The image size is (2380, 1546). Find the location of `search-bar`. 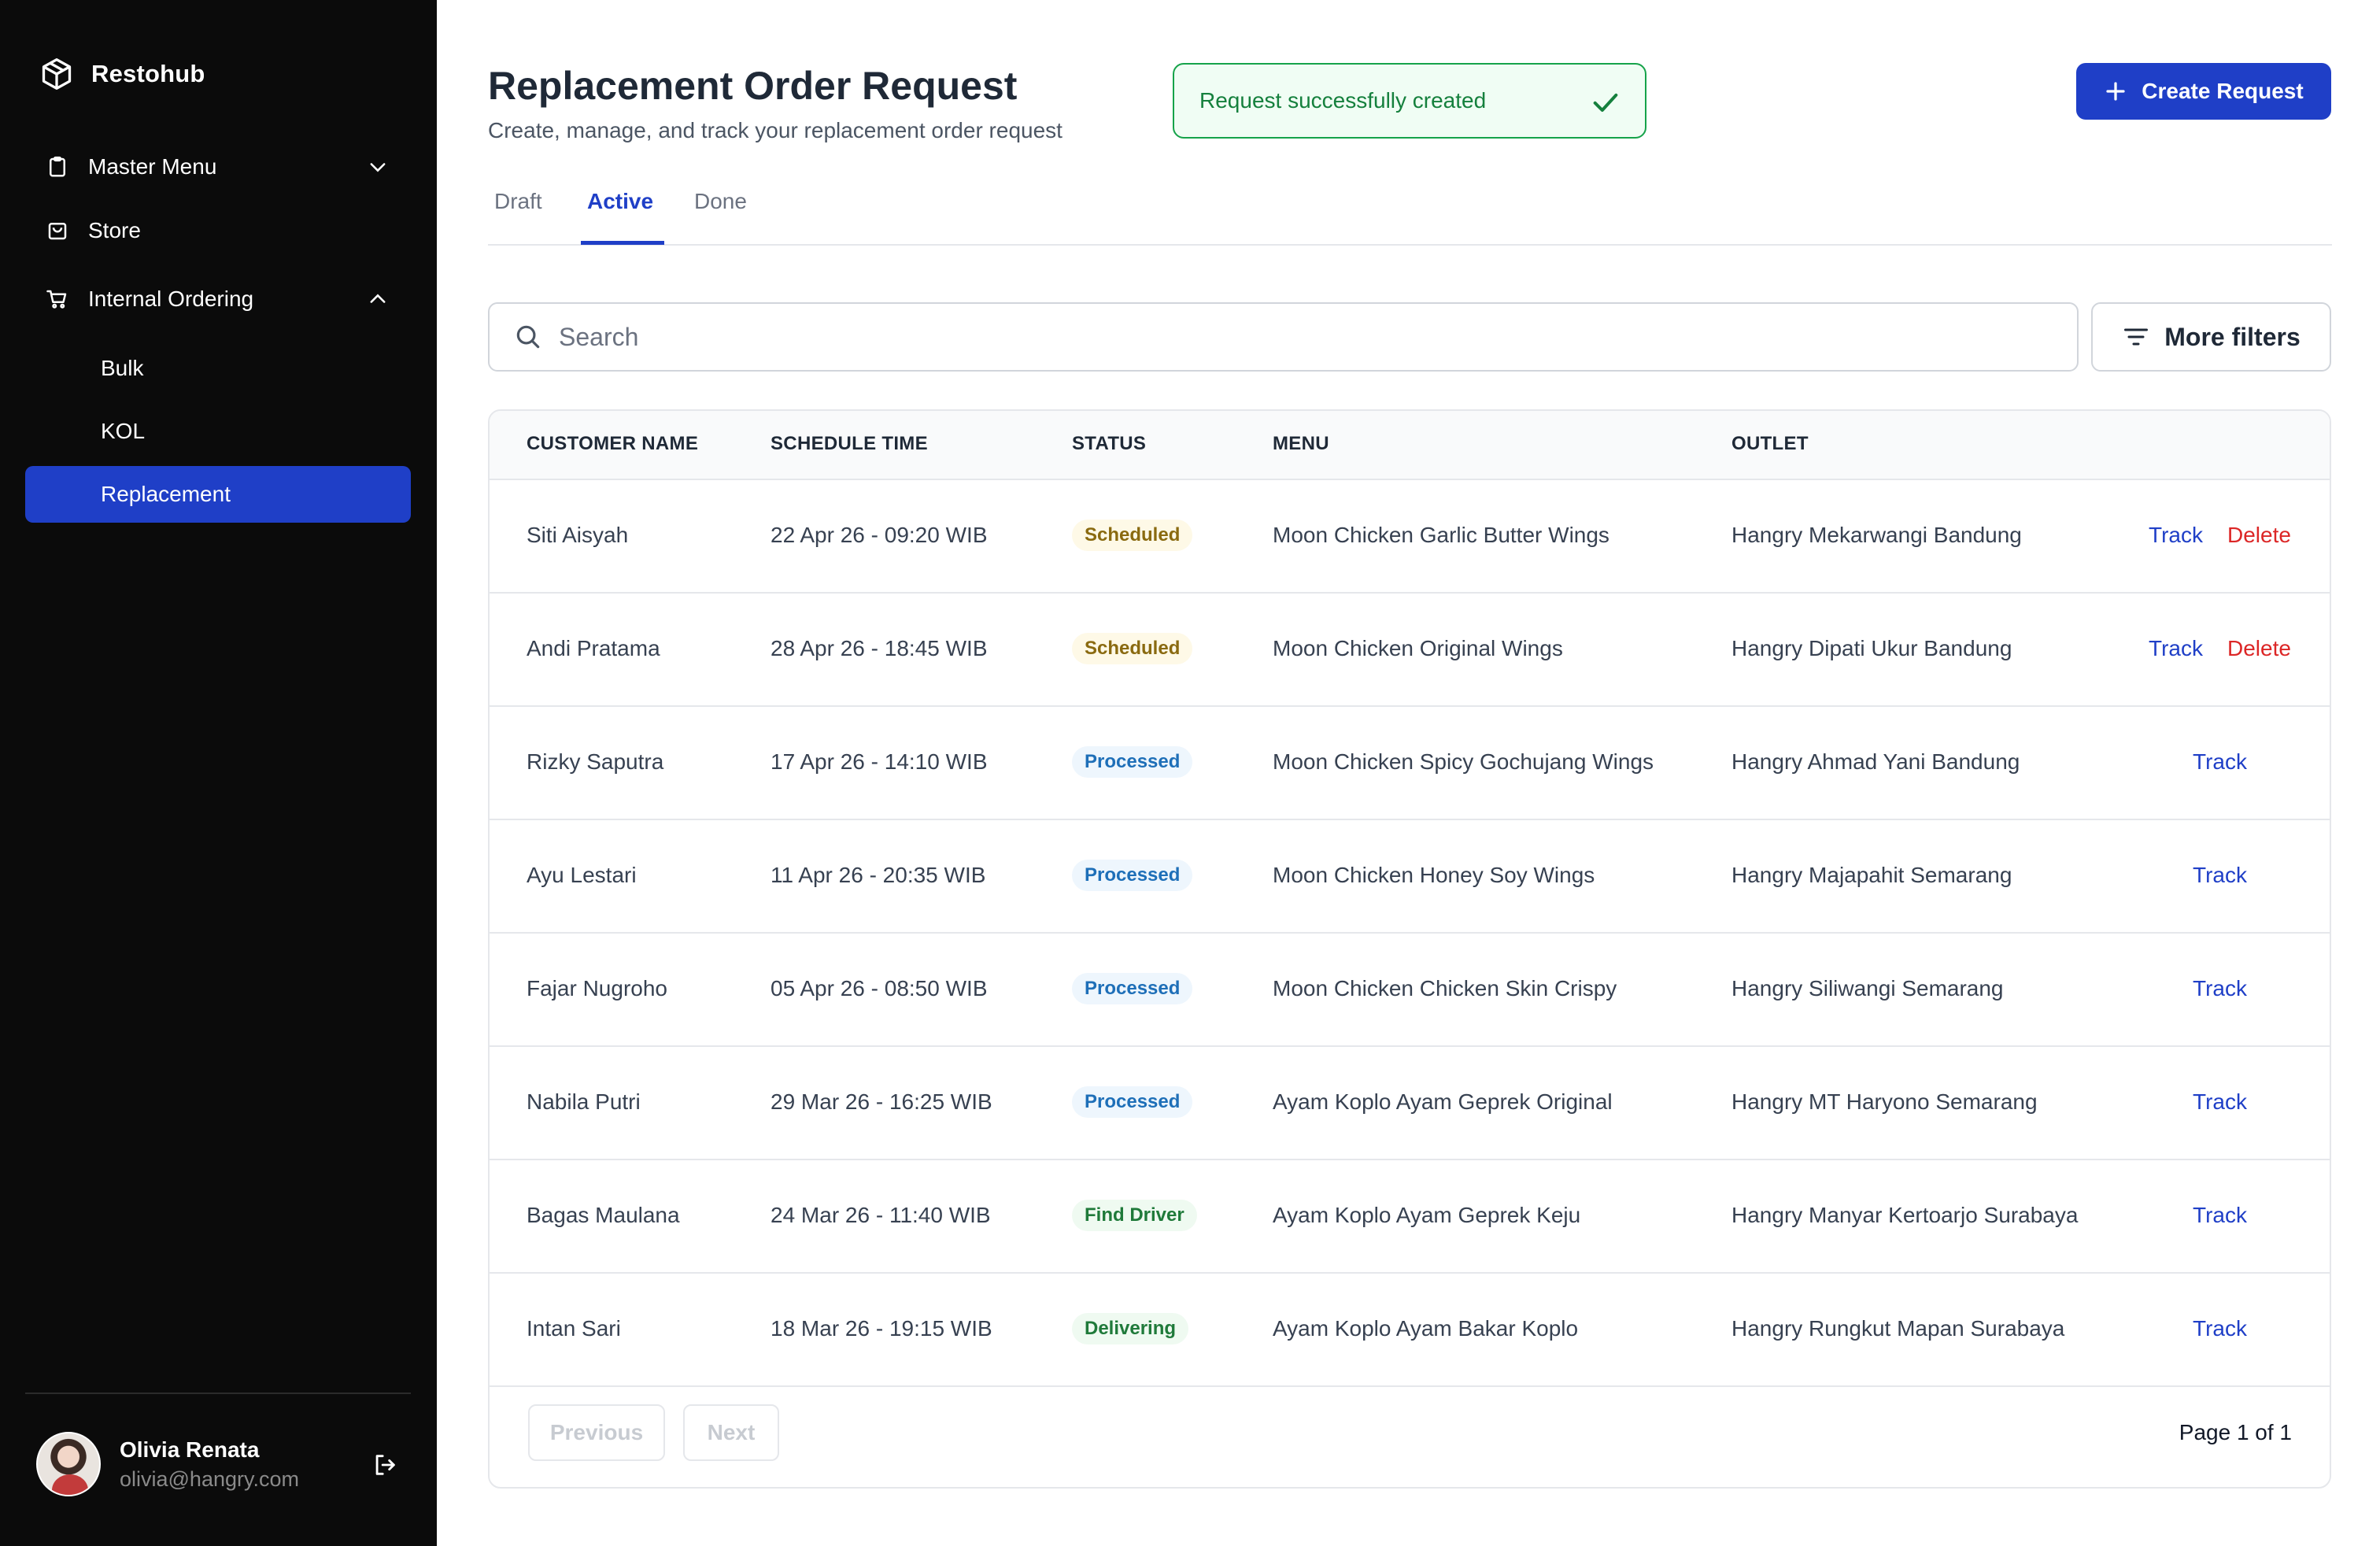

search-bar is located at coordinates (1283, 337).